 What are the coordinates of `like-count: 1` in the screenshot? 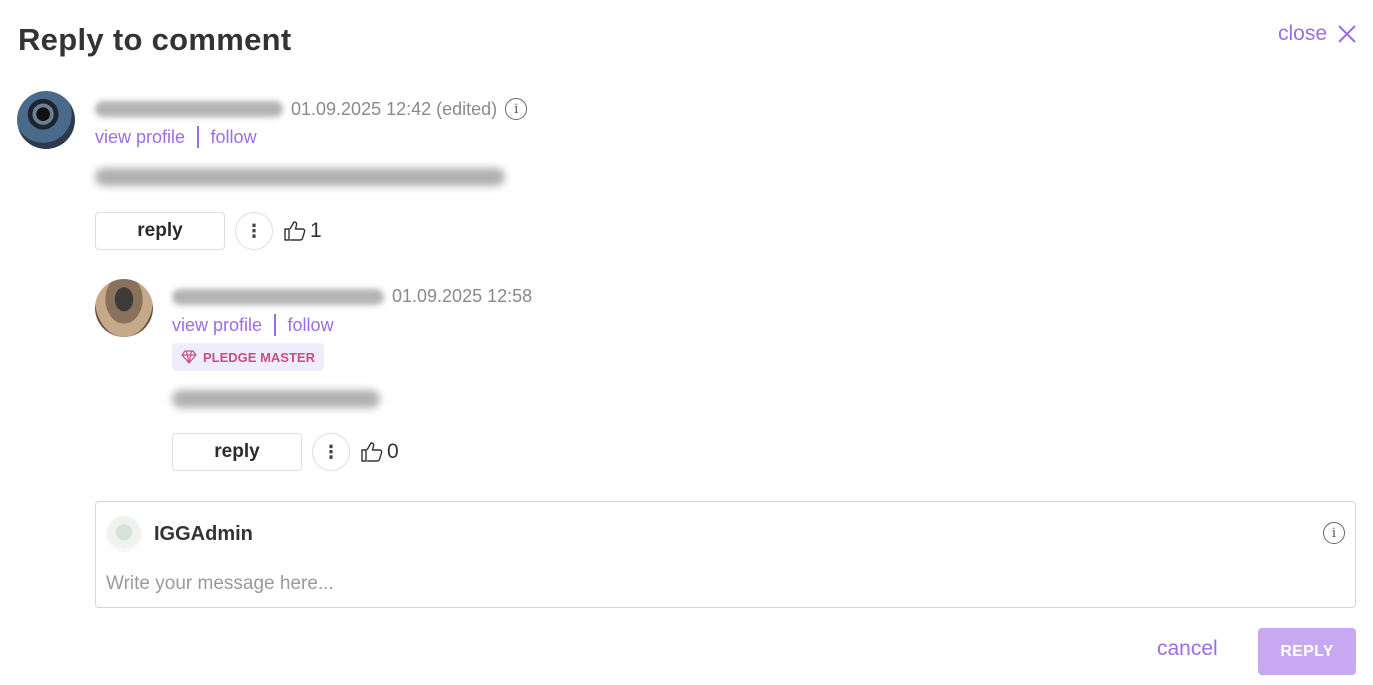 It's located at (316, 230).